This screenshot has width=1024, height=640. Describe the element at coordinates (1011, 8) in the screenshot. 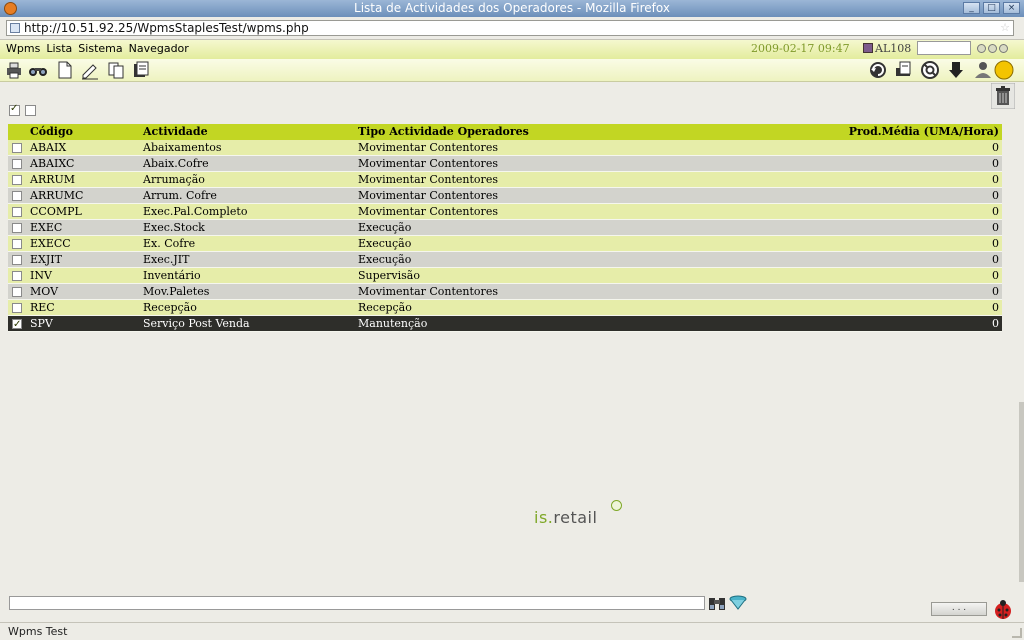

I see `close-button: ×` at that location.